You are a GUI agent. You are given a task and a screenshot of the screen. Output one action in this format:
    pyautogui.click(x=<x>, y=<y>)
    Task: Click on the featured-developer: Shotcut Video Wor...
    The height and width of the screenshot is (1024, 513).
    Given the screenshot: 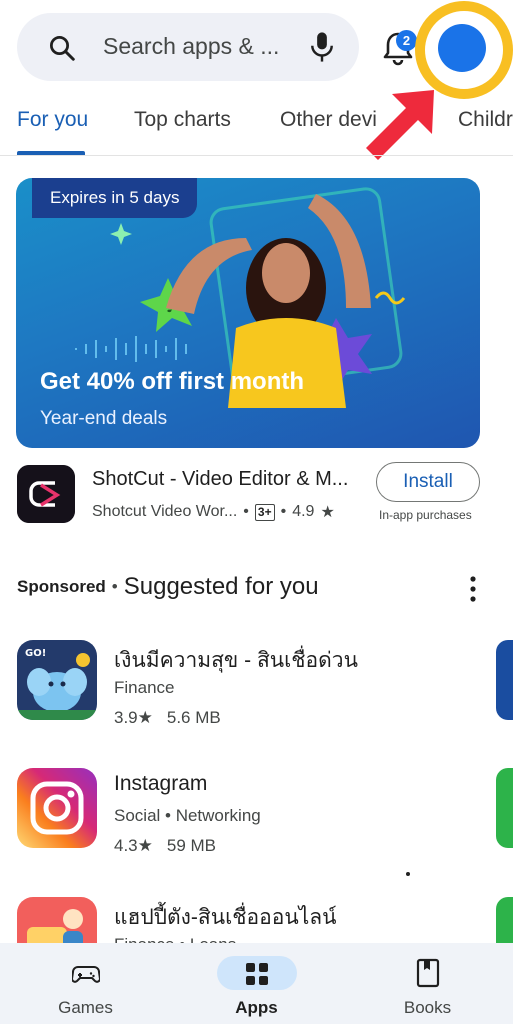 What is the action you would take?
    pyautogui.click(x=165, y=511)
    